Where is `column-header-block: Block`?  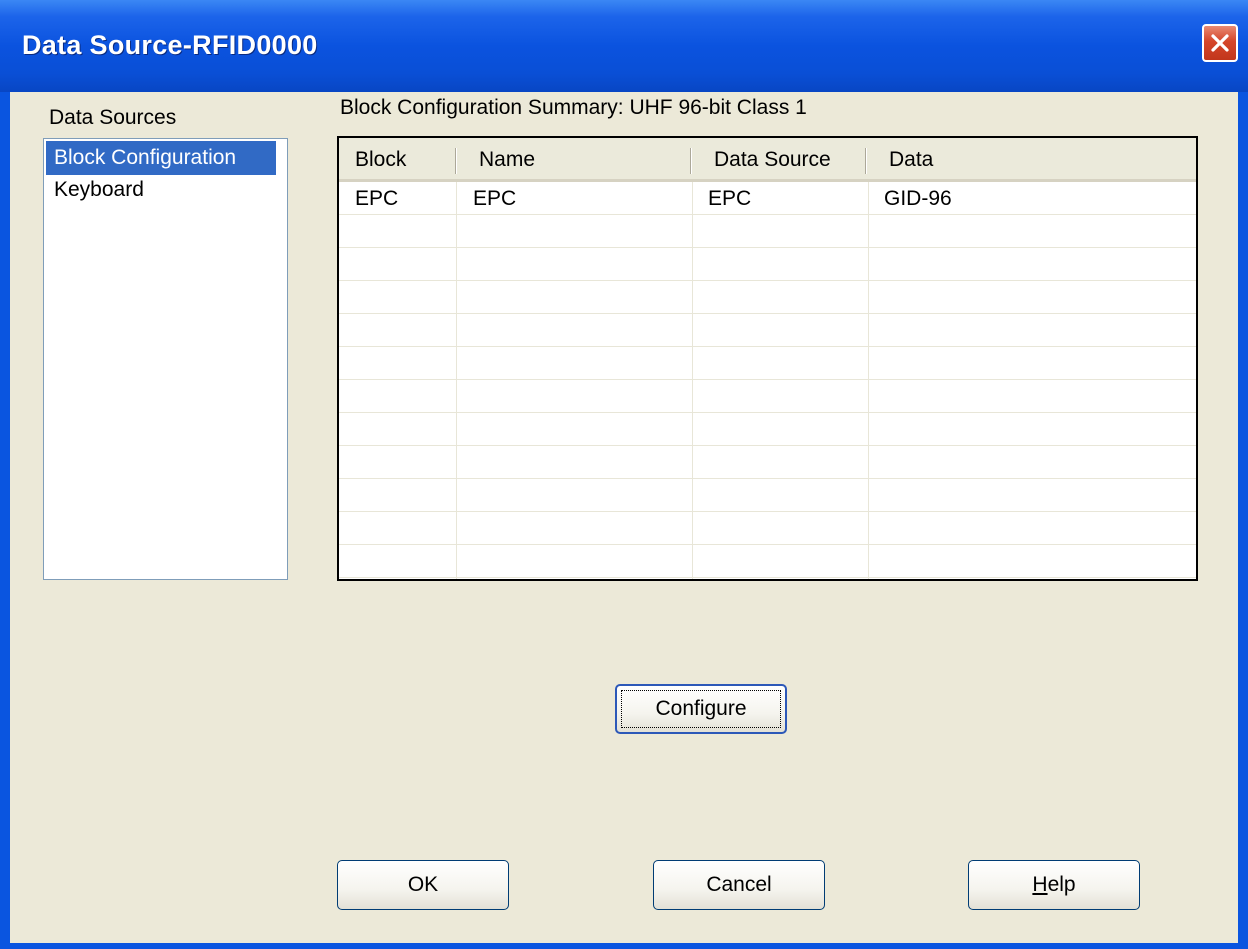
column-header-block: Block is located at coordinates (380, 160).